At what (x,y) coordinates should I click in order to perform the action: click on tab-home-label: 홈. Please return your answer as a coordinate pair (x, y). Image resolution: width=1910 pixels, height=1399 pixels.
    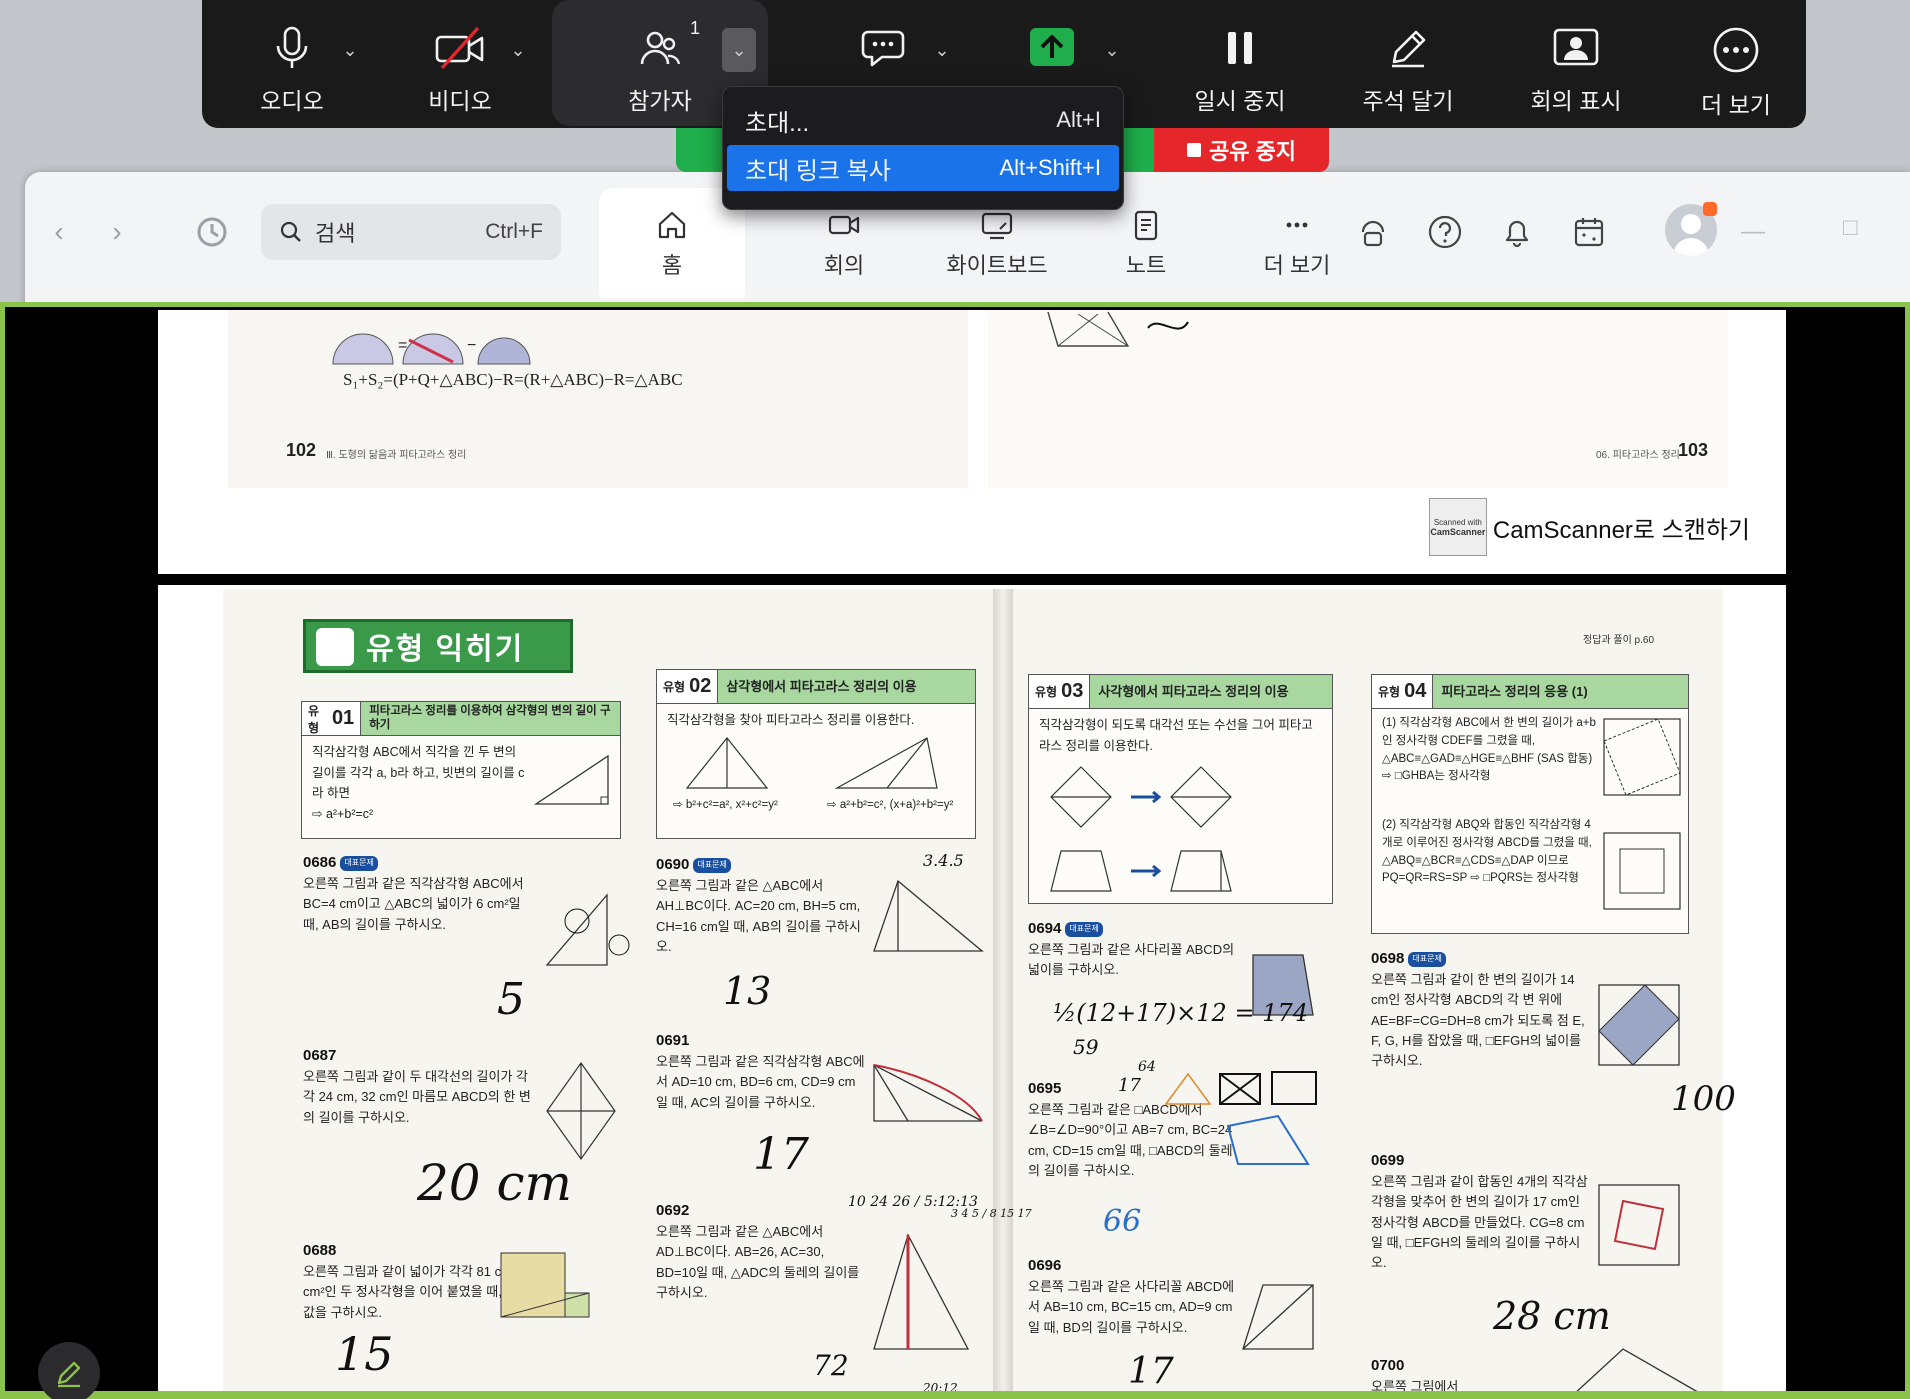
    Looking at the image, I should click on (672, 265).